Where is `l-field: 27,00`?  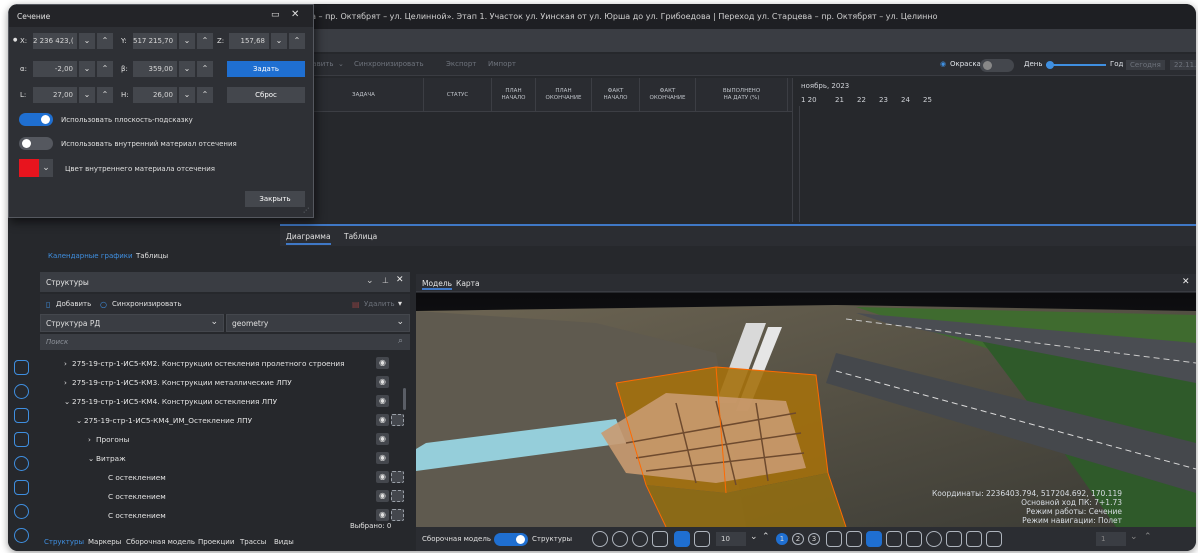
l-field: 27,00 is located at coordinates (55, 95).